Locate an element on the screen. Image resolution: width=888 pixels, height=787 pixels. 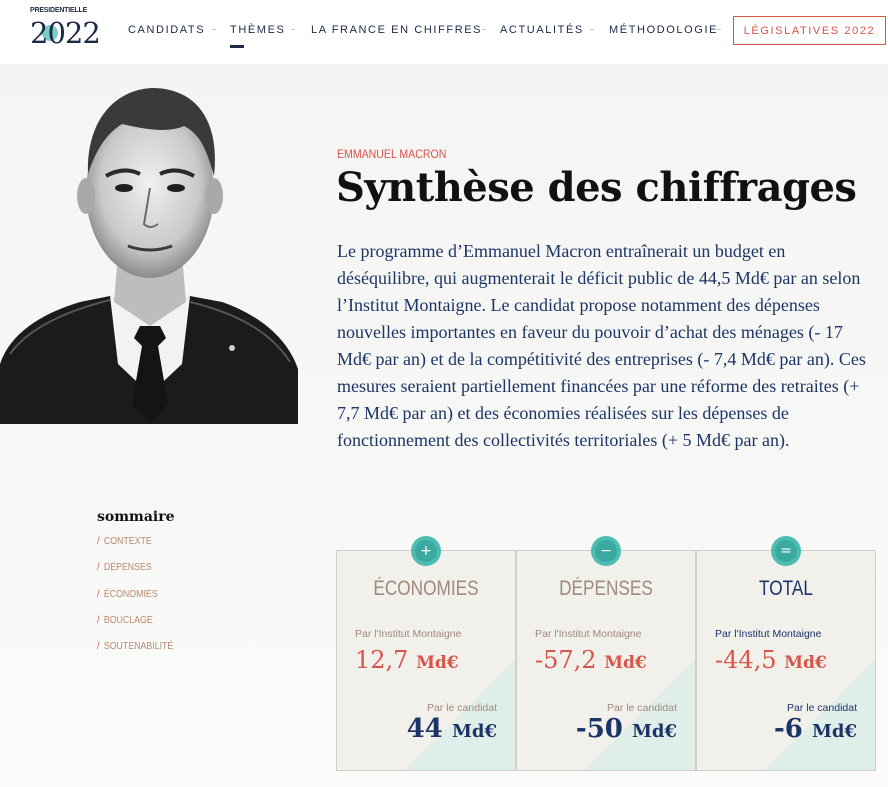
card-value-montaigne: -44,5 Md€ is located at coordinates (771, 660).